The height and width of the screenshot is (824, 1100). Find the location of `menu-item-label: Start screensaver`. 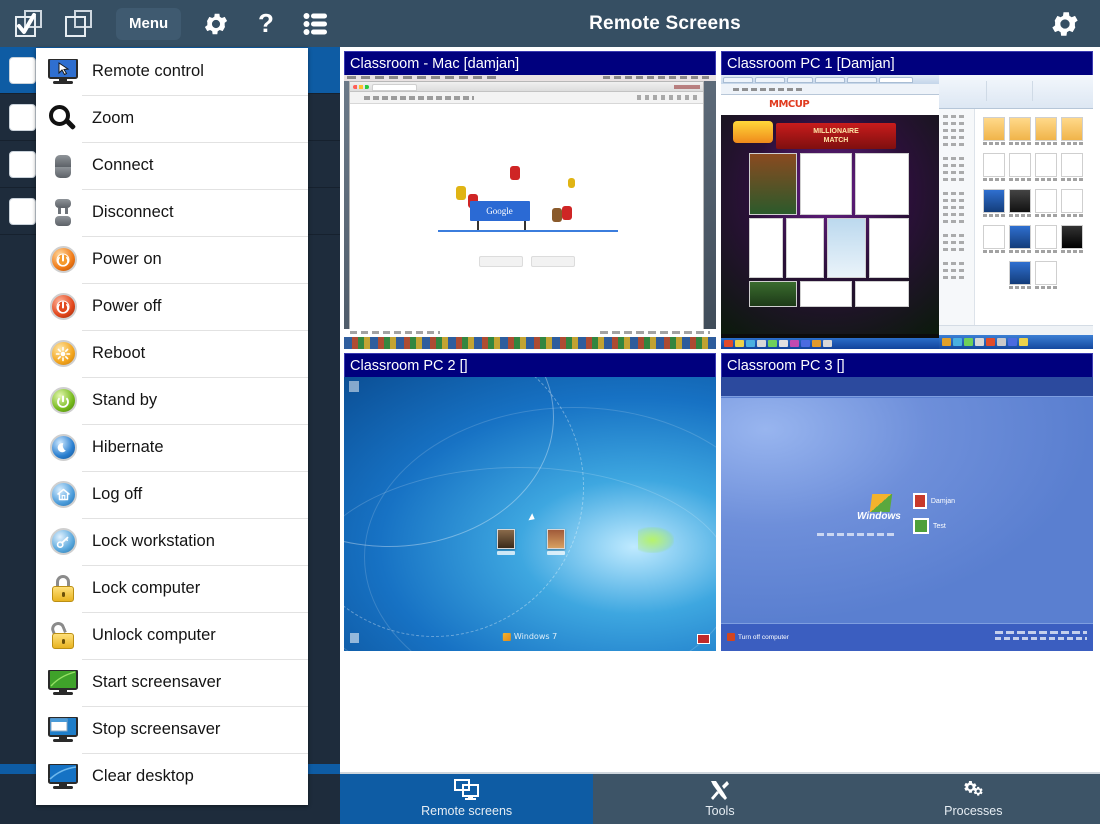

menu-item-label: Start screensaver is located at coordinates (157, 682).